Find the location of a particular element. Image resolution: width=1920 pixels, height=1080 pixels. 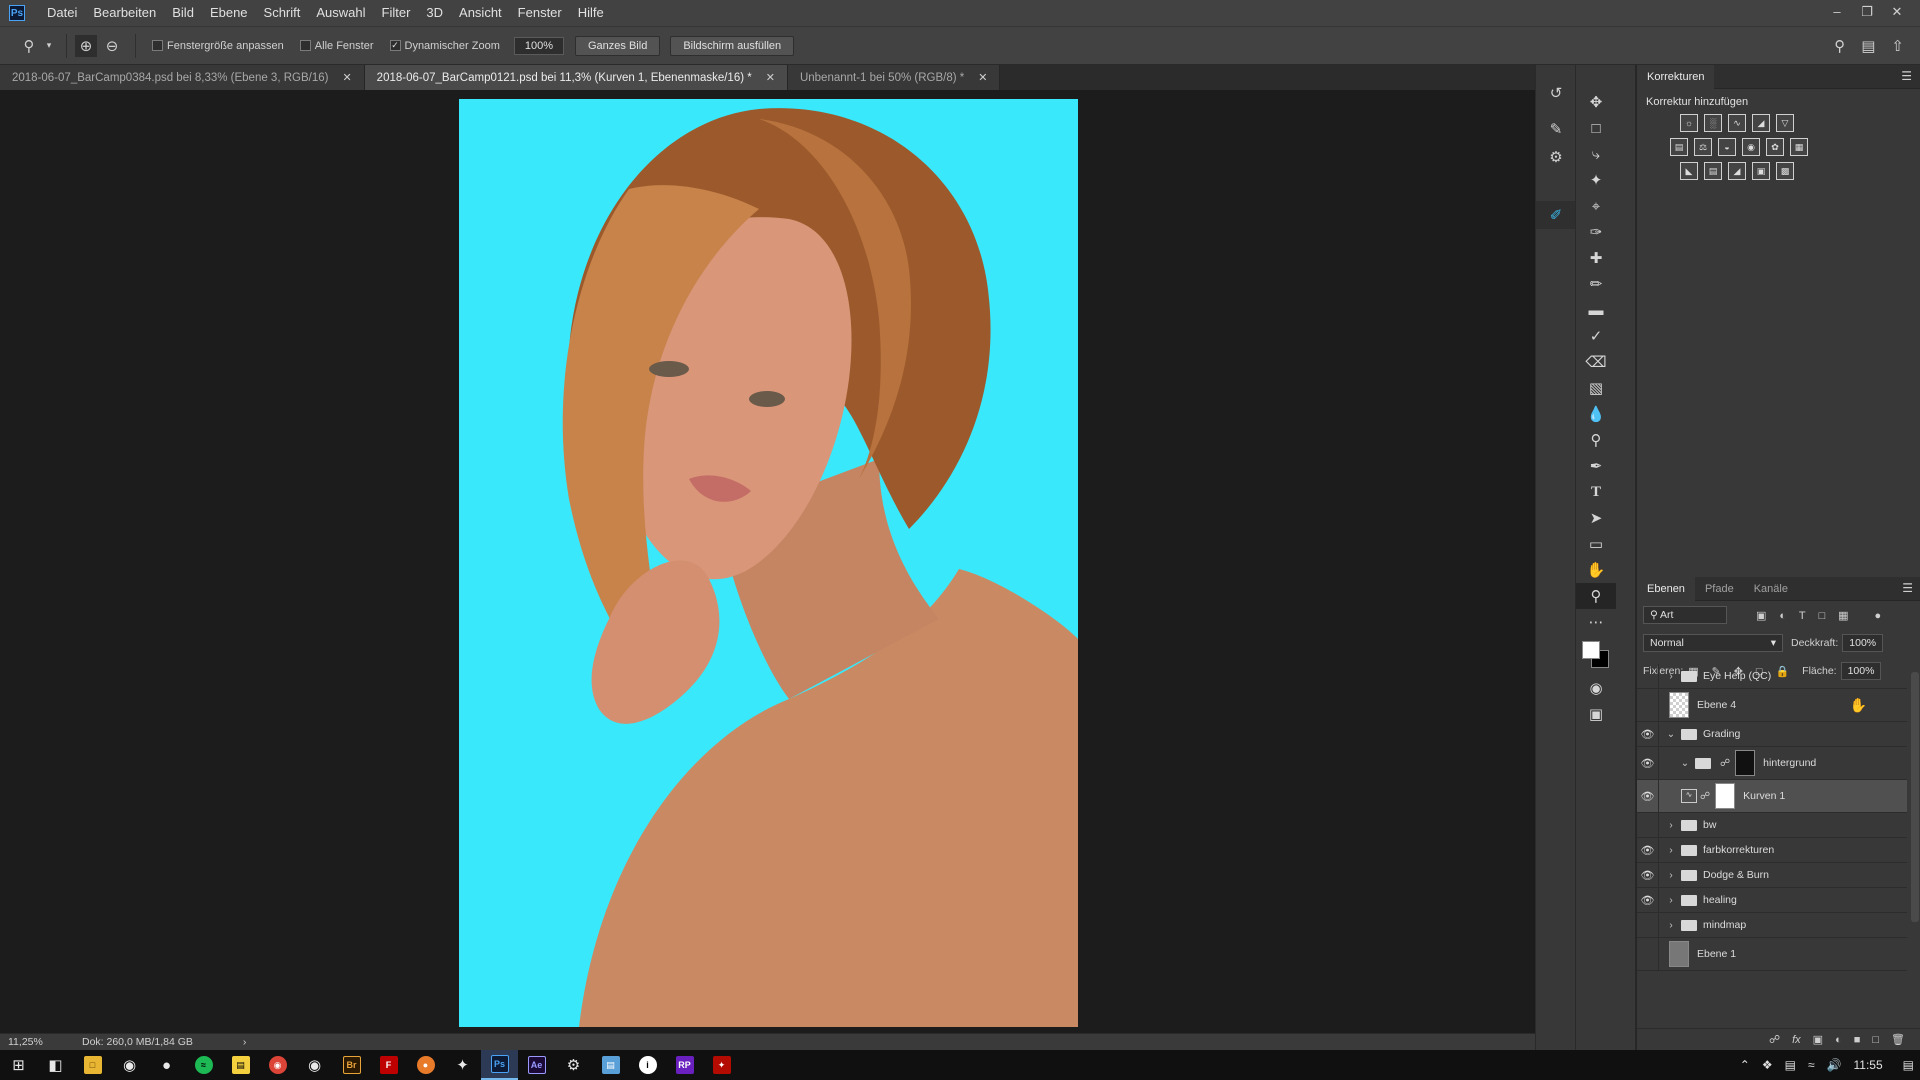

more-tools-icon: ⋯ is located at coordinates (1596, 622).